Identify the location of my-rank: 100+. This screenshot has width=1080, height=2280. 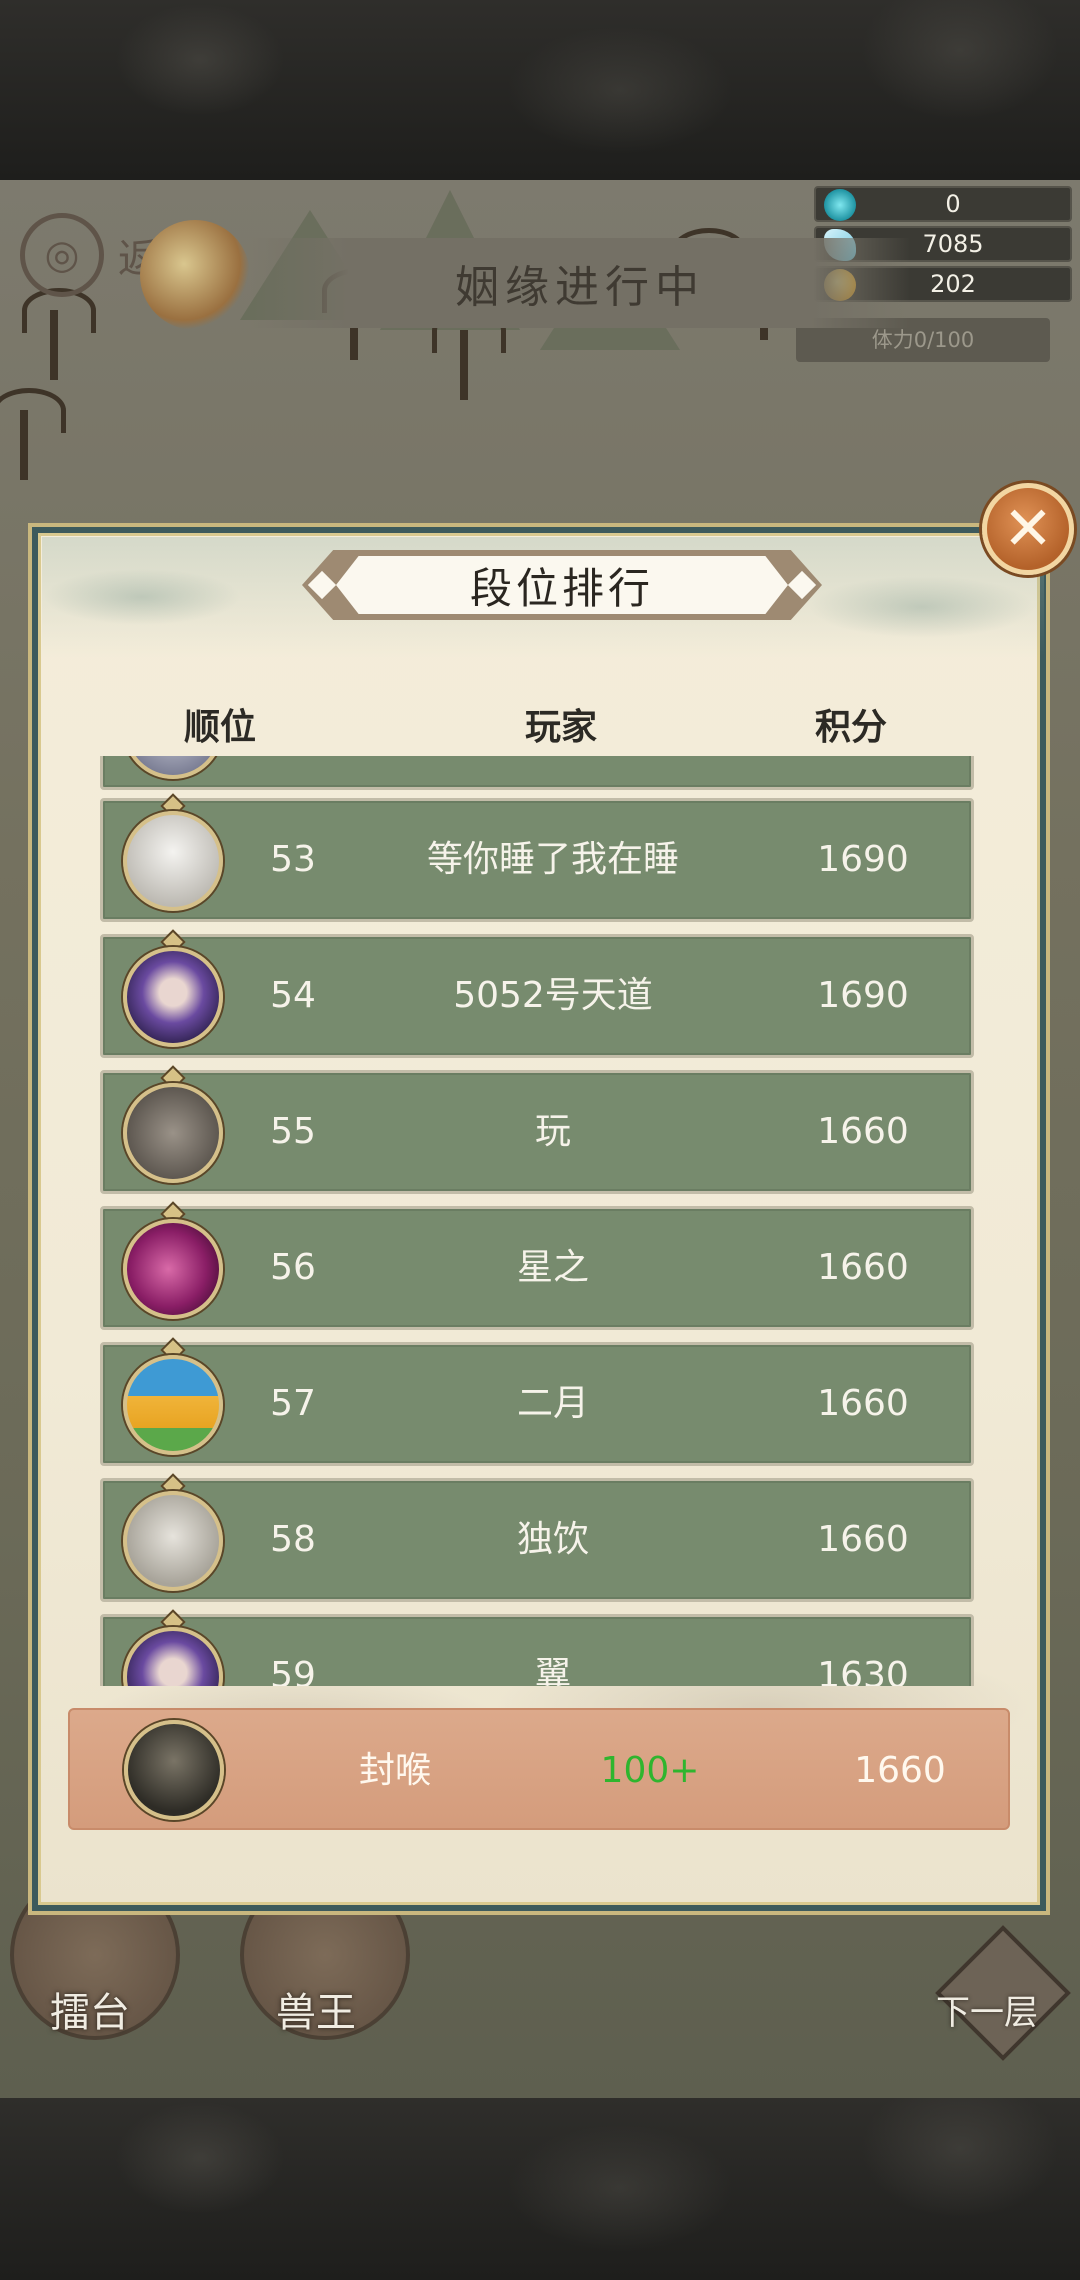
(650, 1770).